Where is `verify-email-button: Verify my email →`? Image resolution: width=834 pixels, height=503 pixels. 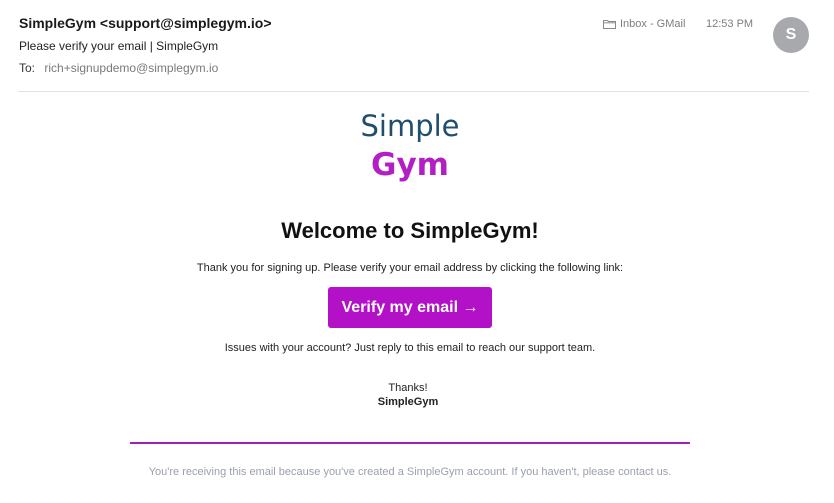 verify-email-button: Verify my email → is located at coordinates (410, 307).